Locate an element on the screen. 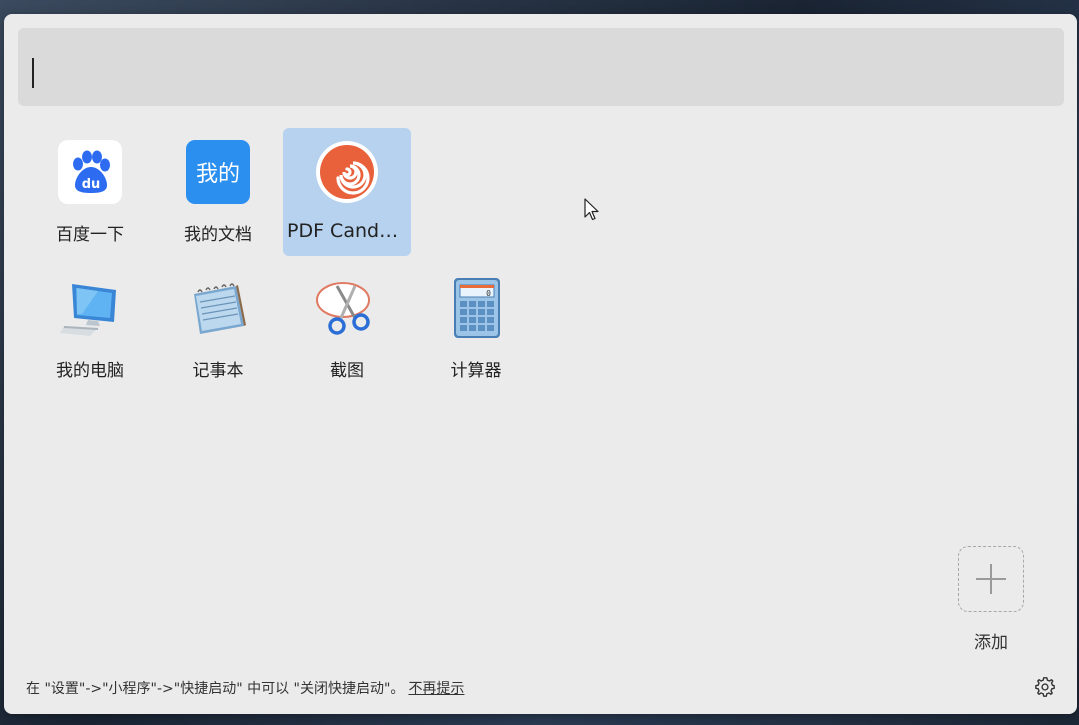 This screenshot has height=725, width=1079. app-label: 我的电脑 is located at coordinates (90, 371).